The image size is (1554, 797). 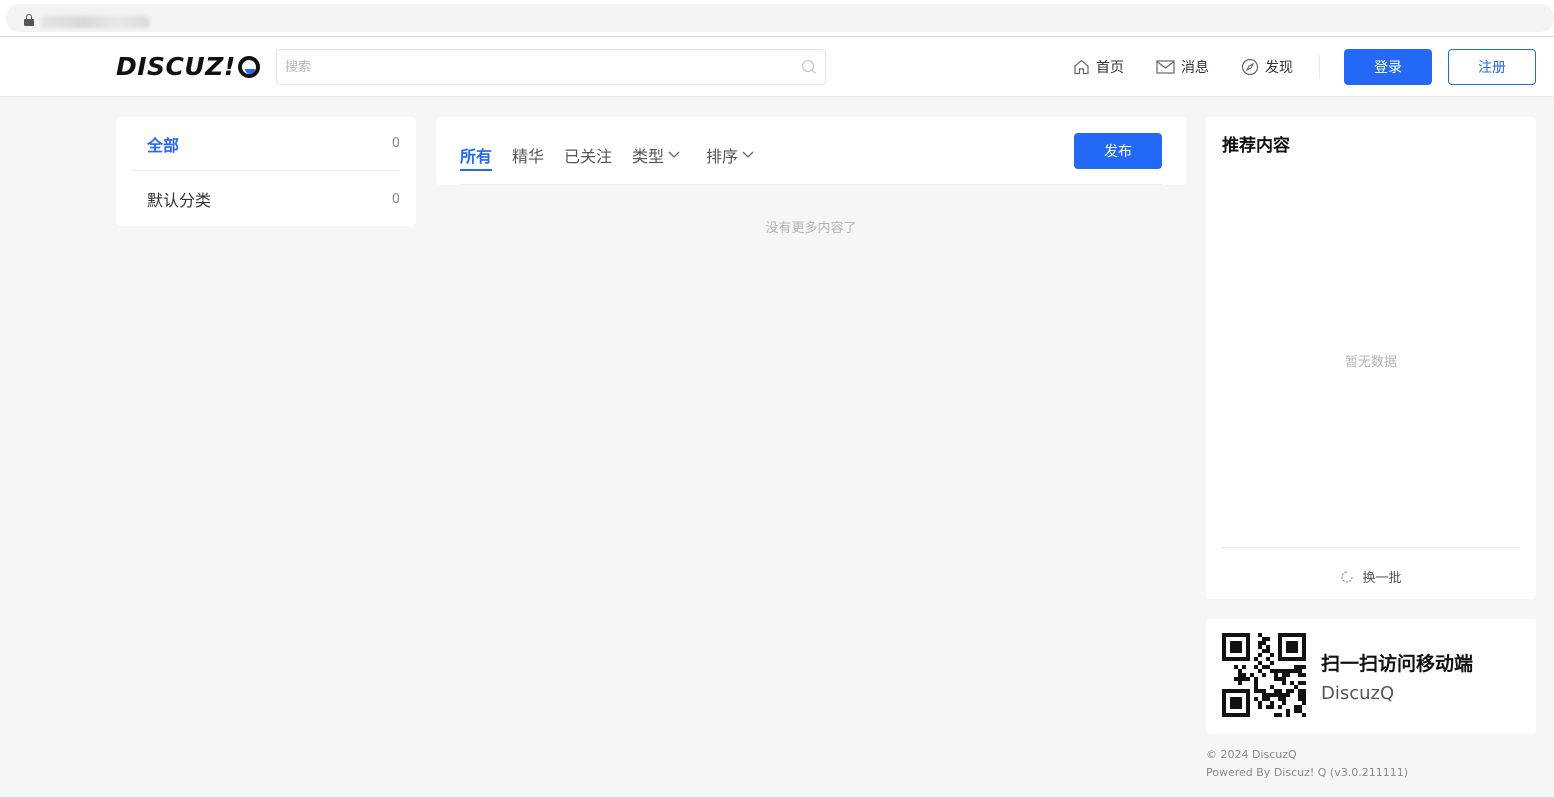 What do you see at coordinates (1319, 67) in the screenshot?
I see `header-divider` at bounding box center [1319, 67].